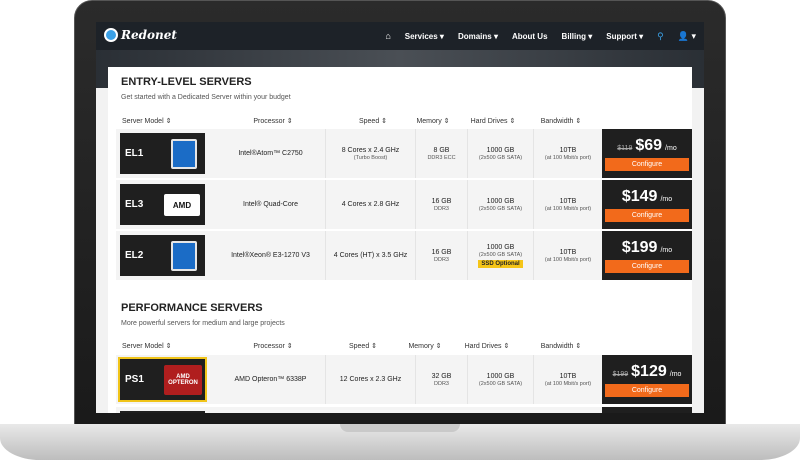  Describe the element at coordinates (400, 428) in the screenshot. I see `laptop-notch` at that location.